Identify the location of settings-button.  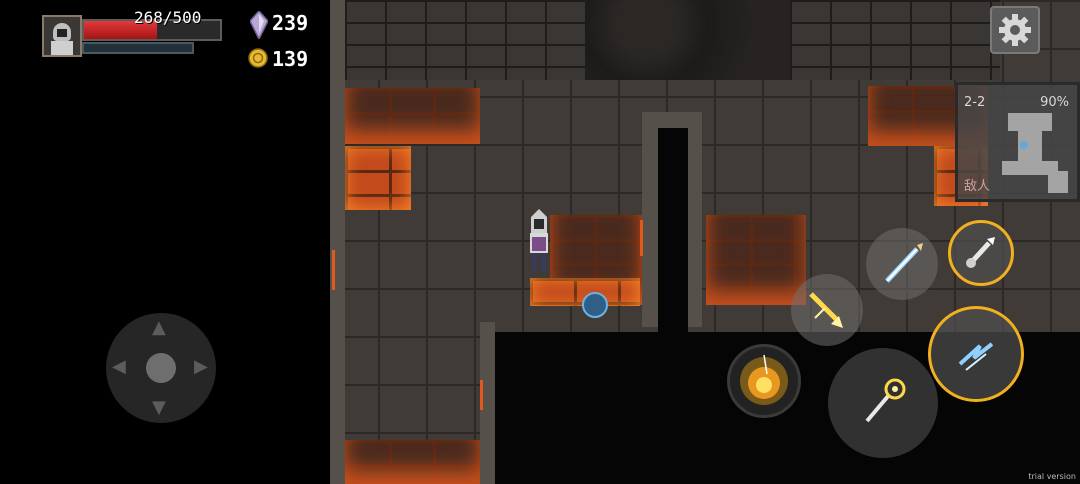
(1015, 30).